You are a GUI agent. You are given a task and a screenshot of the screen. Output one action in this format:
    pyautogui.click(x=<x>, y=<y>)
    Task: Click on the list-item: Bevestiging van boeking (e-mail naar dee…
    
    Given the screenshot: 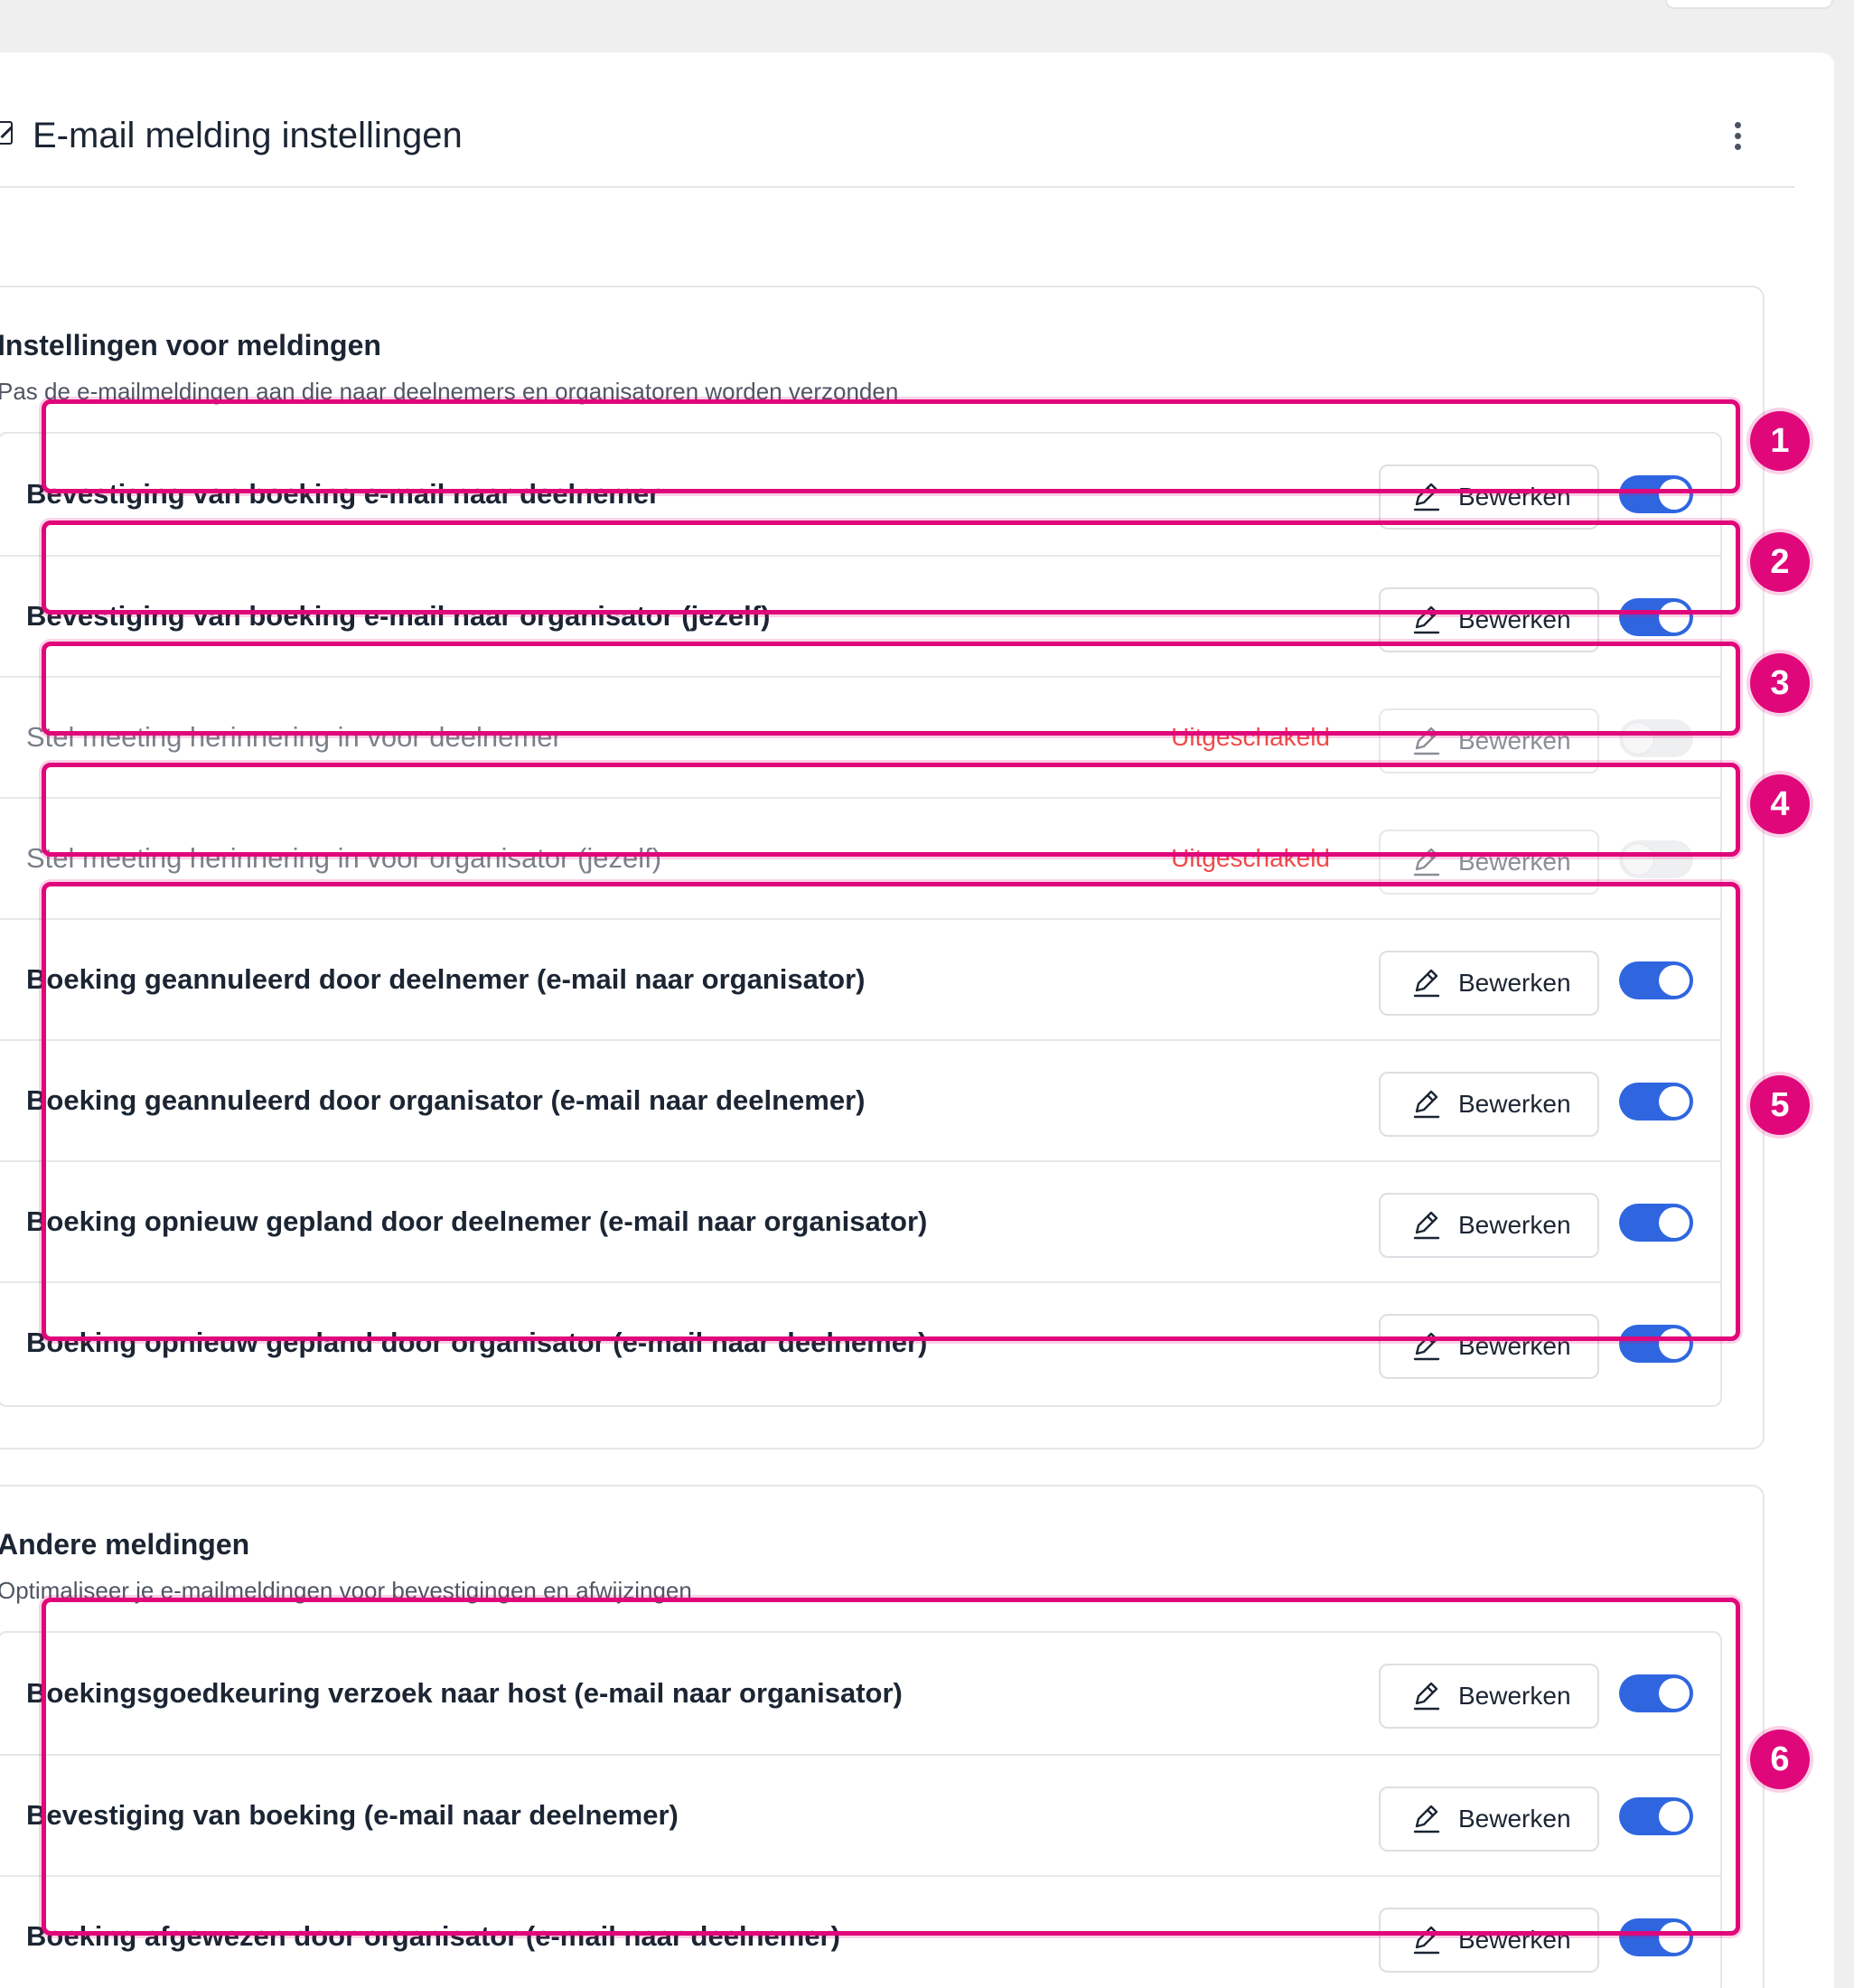 What is the action you would take?
    pyautogui.click(x=860, y=1814)
    